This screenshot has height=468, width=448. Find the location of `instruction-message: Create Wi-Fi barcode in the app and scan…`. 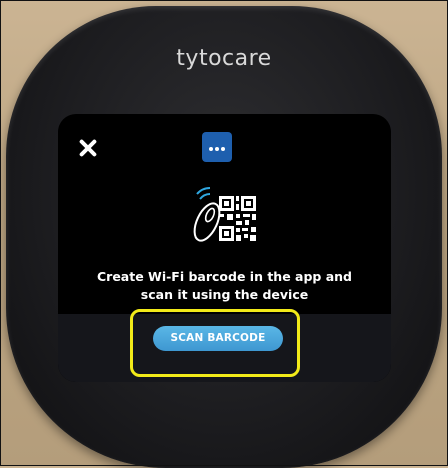

instruction-message: Create Wi-Fi barcode in the app and scan… is located at coordinates (224, 286).